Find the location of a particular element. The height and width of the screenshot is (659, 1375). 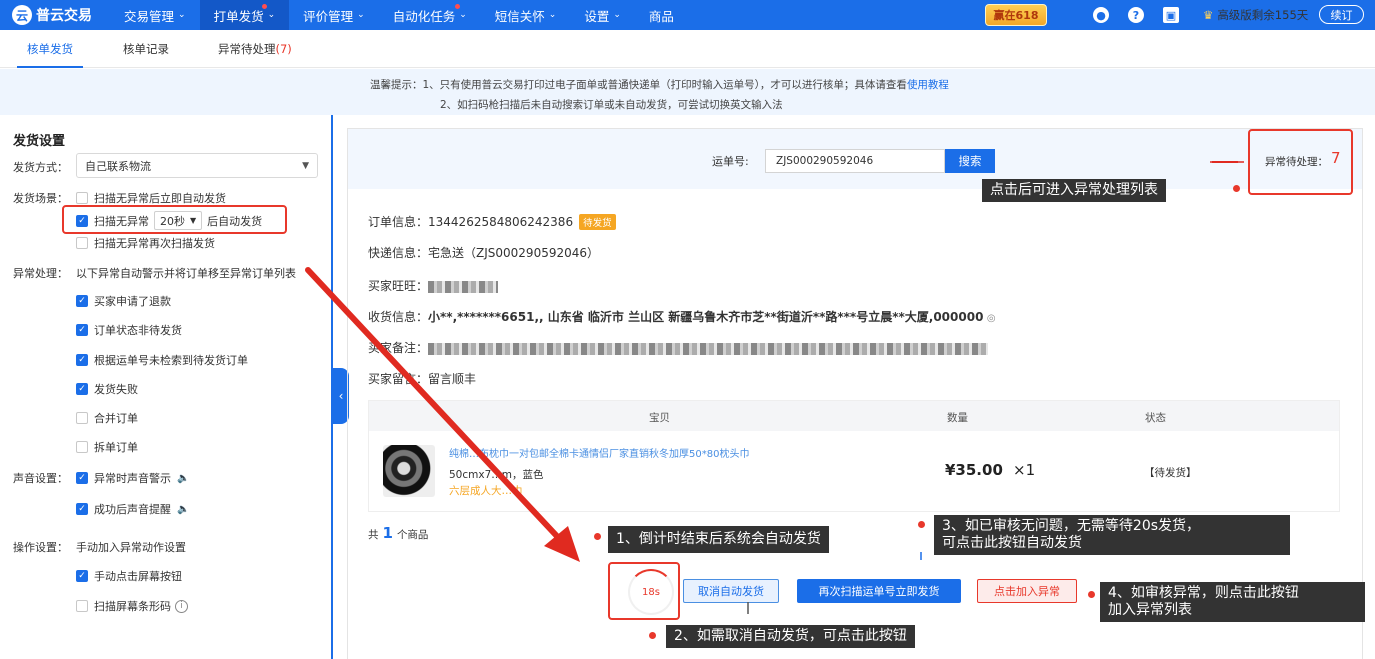

abnormal-option-refund: ✓ 买家申请了退款 is located at coordinates (123, 301).